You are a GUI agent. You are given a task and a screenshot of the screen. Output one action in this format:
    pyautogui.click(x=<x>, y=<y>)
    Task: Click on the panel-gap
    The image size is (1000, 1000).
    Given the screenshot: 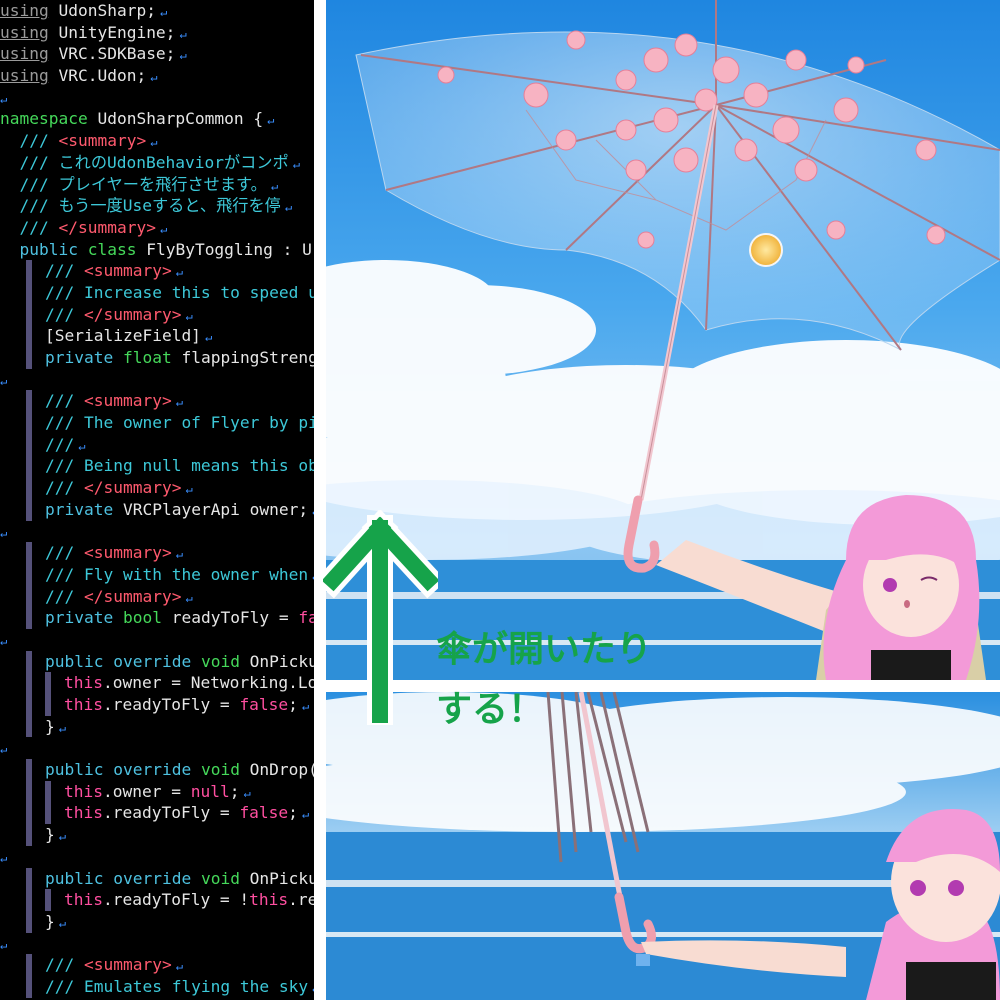 What is the action you would take?
    pyautogui.click(x=320, y=500)
    